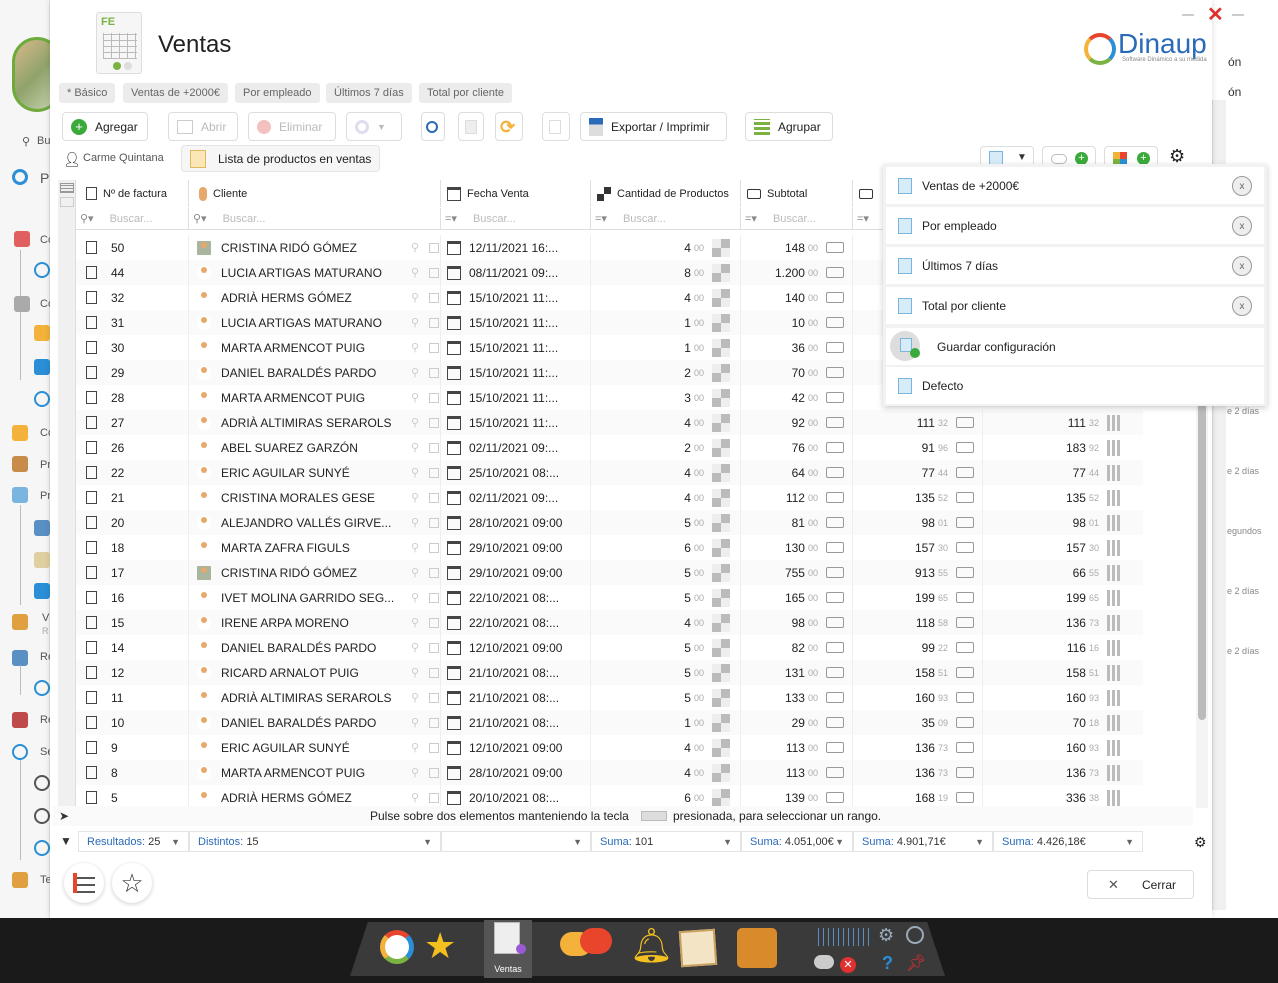  Describe the element at coordinates (315, 193) in the screenshot. I see `col-header-client: Cliente` at that location.